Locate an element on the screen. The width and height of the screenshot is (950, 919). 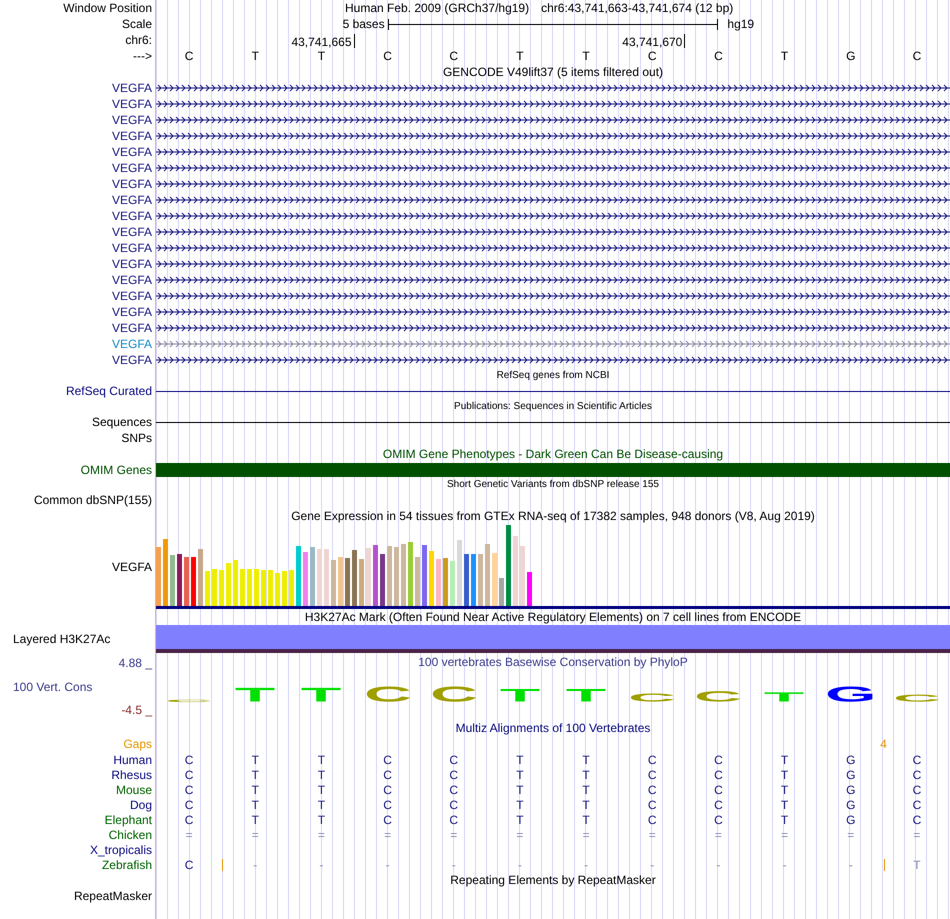
track-label: Layered H3K27Ac is located at coordinates (61, 639).